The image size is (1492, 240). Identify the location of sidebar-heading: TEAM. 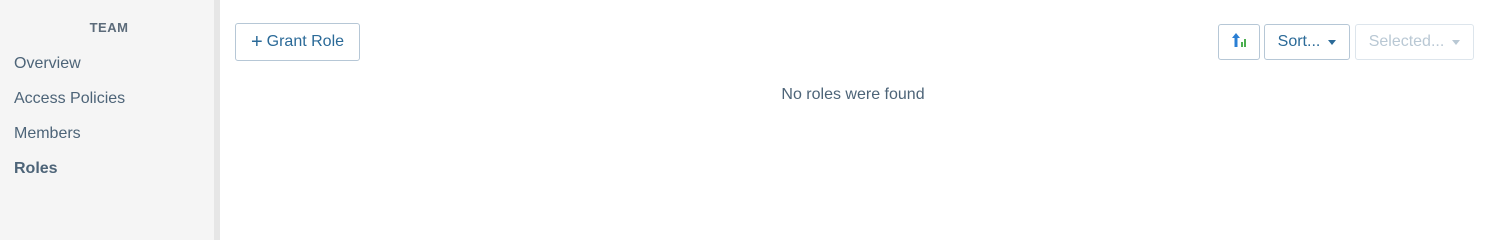
(109, 27).